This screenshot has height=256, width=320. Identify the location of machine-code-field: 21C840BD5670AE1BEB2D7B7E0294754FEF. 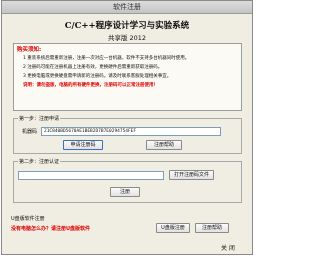
(131, 131).